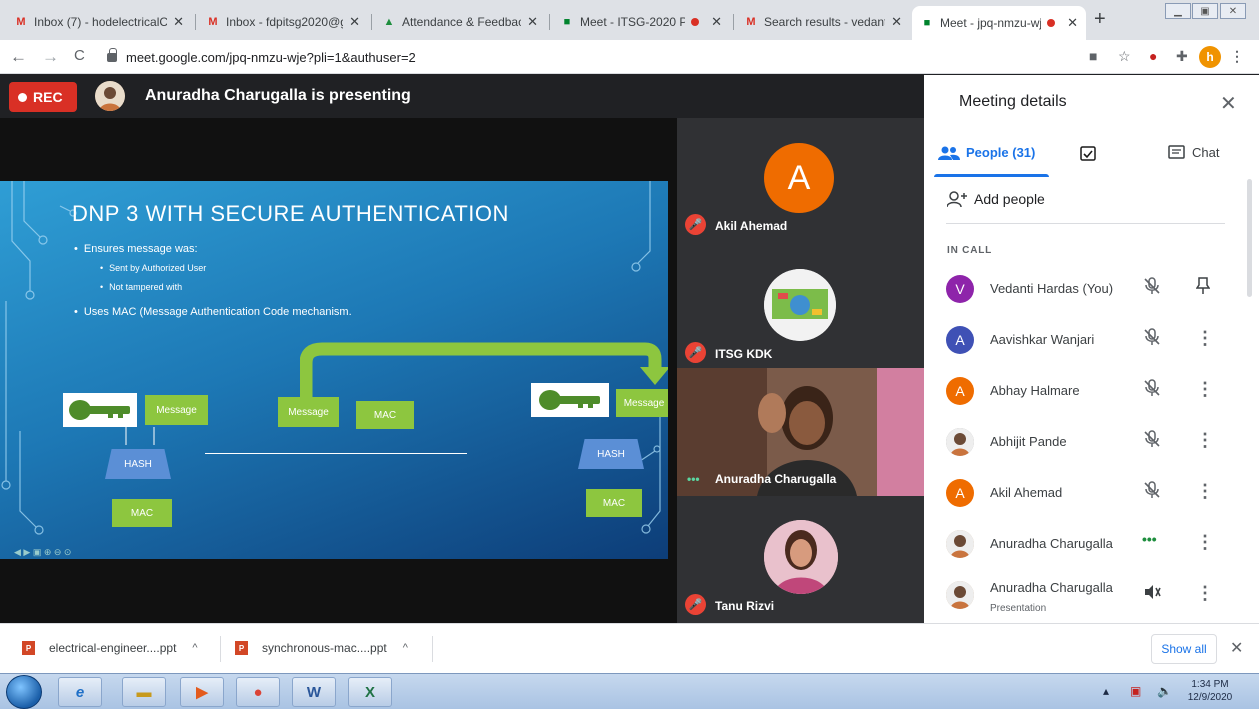 The height and width of the screenshot is (709, 1259). What do you see at coordinates (370, 692) in the screenshot?
I see `excel-icon: X` at bounding box center [370, 692].